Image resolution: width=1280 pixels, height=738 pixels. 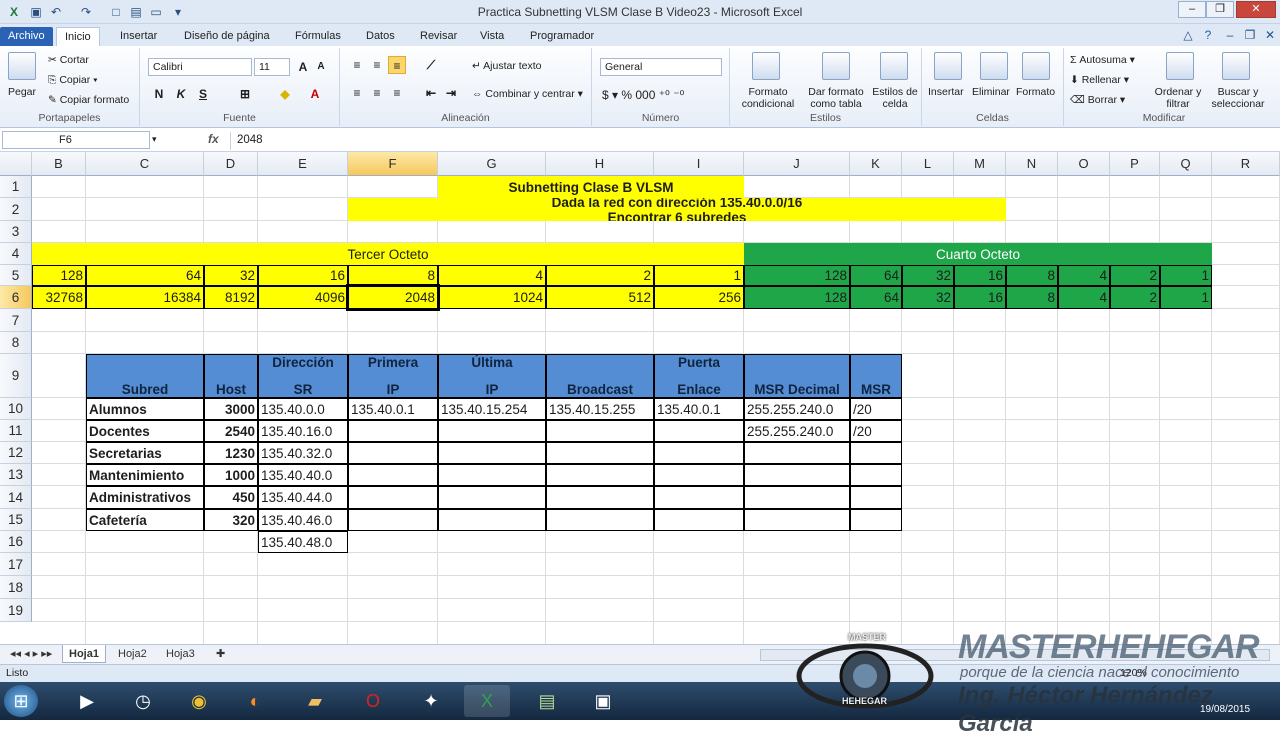 I want to click on bit-value-r6-e: 4096, so click(x=303, y=297).